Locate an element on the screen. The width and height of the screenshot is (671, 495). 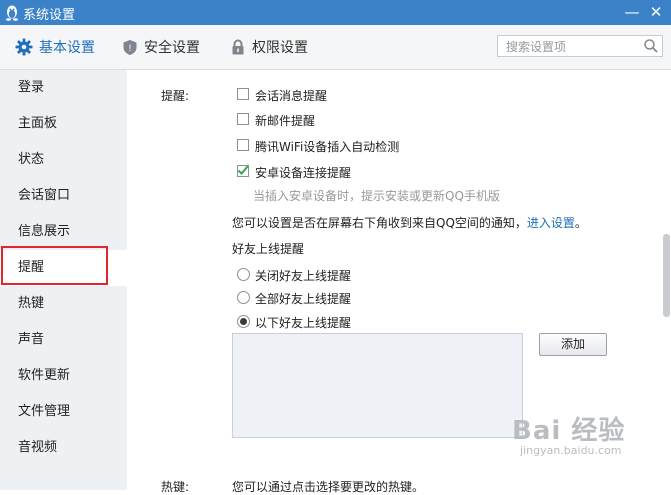
qzone-notice-text: 您可以设置是否在屏幕右下角收到来自QQ空间的通知，进入设置。 is located at coordinates (409, 222).